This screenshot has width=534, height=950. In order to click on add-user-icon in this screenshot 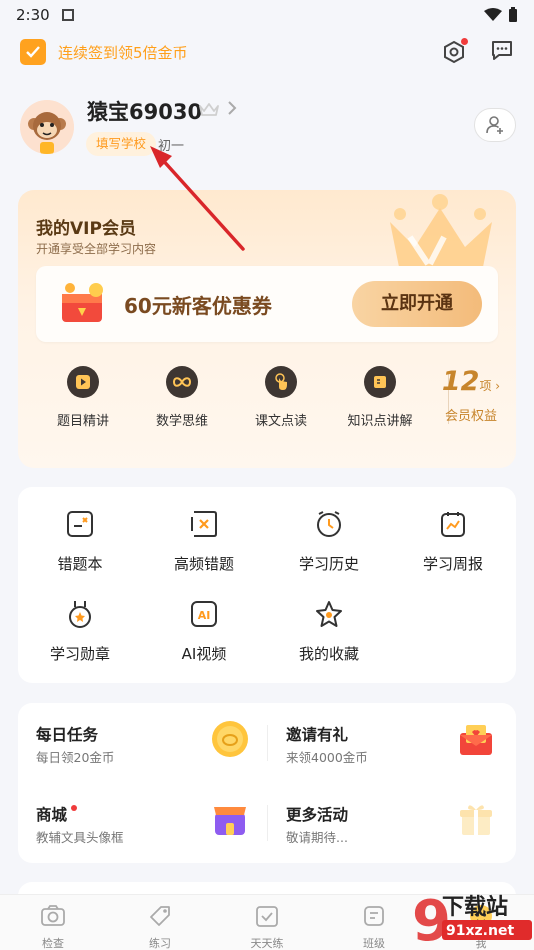, I will do `click(494, 125)`.